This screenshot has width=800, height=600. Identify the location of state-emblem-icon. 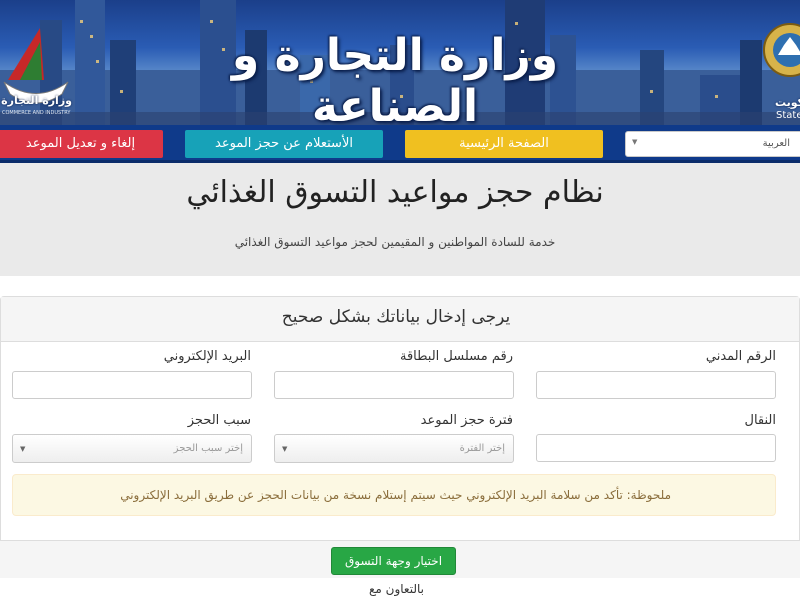
(781, 50).